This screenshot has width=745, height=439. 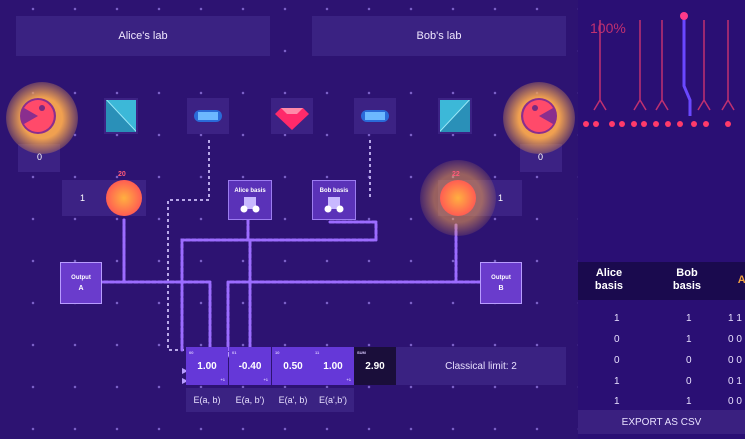 What do you see at coordinates (122, 174) in the screenshot?
I see `alice-source-badge: 20` at bounding box center [122, 174].